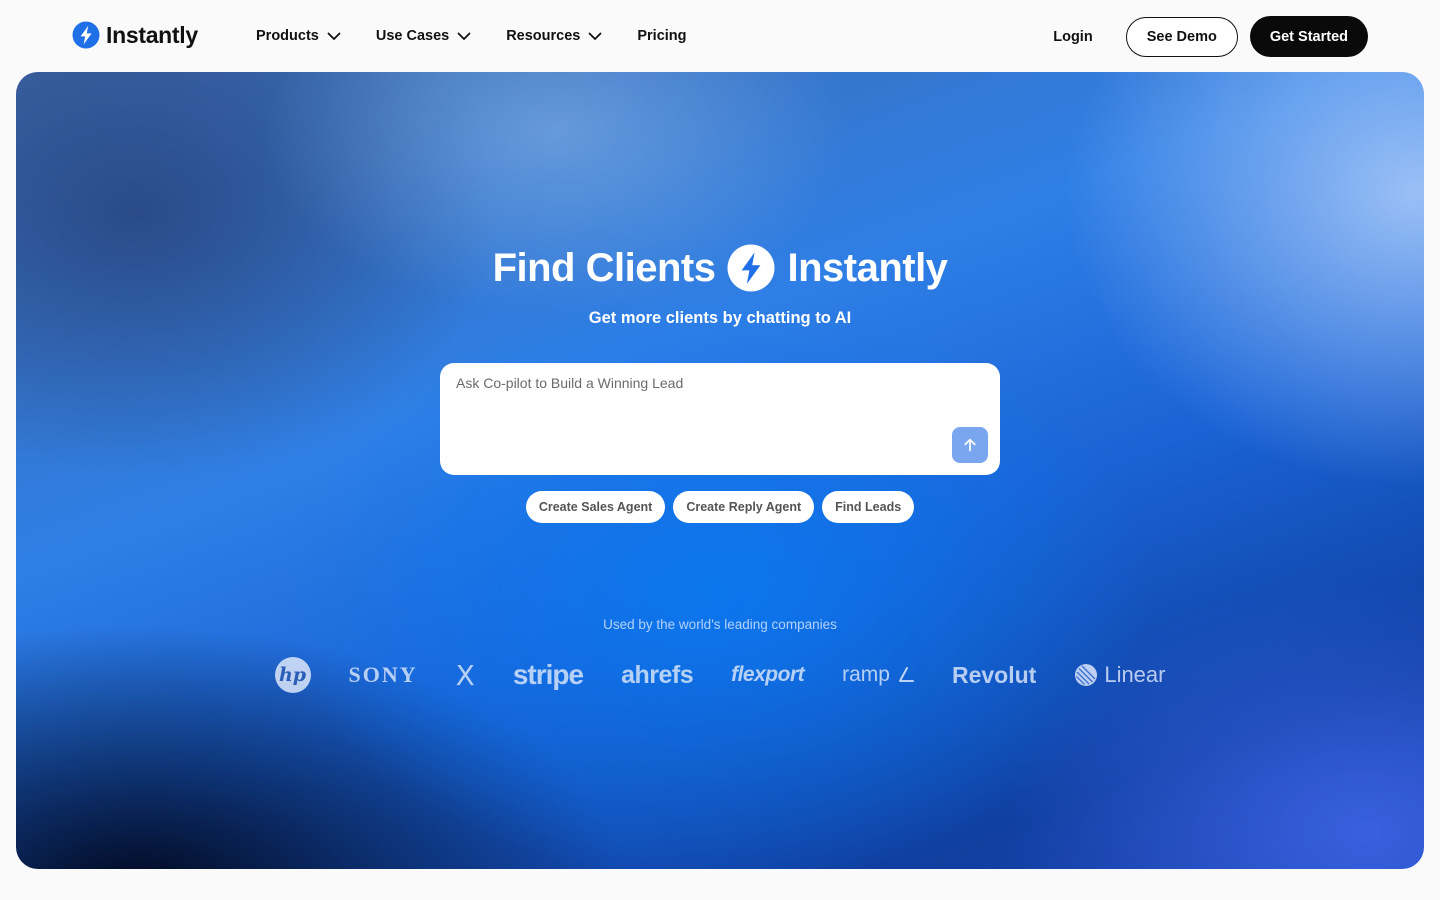 The width and height of the screenshot is (1440, 900). What do you see at coordinates (543, 36) in the screenshot?
I see `menu-resources-label: Resources` at bounding box center [543, 36].